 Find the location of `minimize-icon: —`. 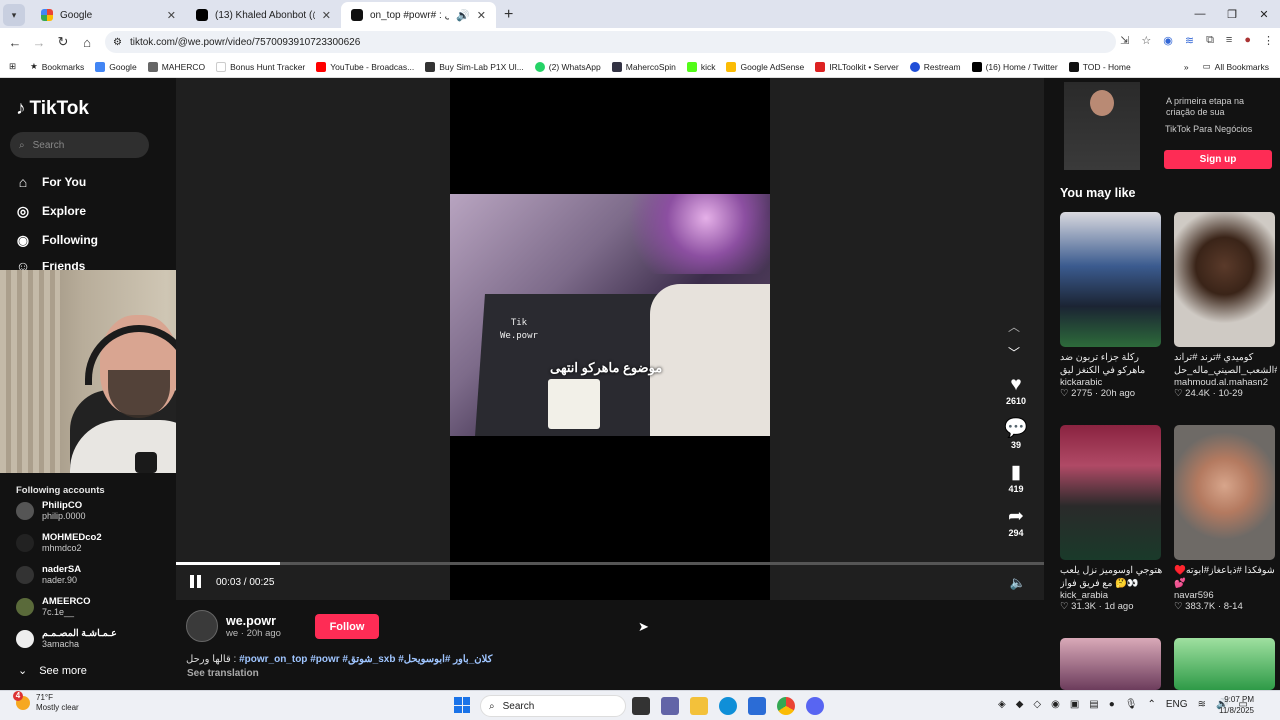

minimize-icon: — is located at coordinates (1200, 14).